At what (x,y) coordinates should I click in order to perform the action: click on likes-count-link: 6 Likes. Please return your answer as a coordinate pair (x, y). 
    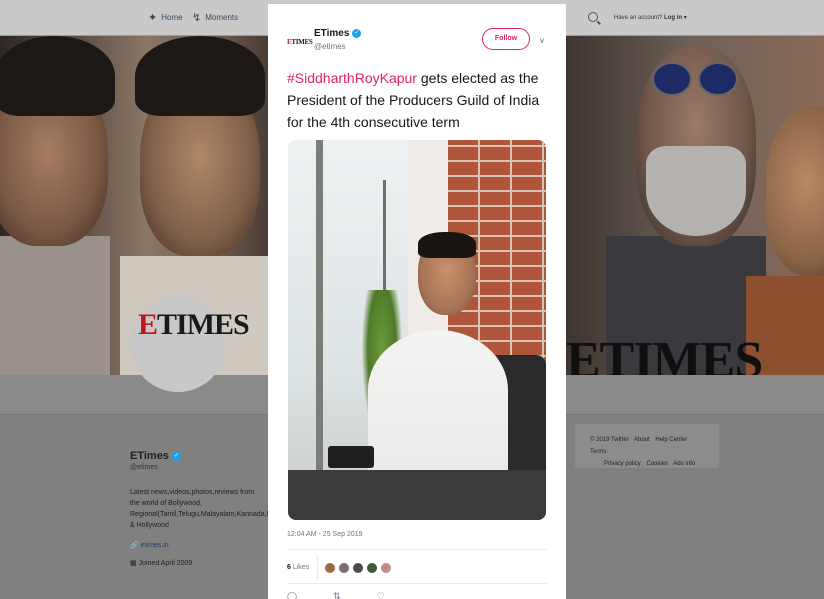
    Looking at the image, I should click on (303, 568).